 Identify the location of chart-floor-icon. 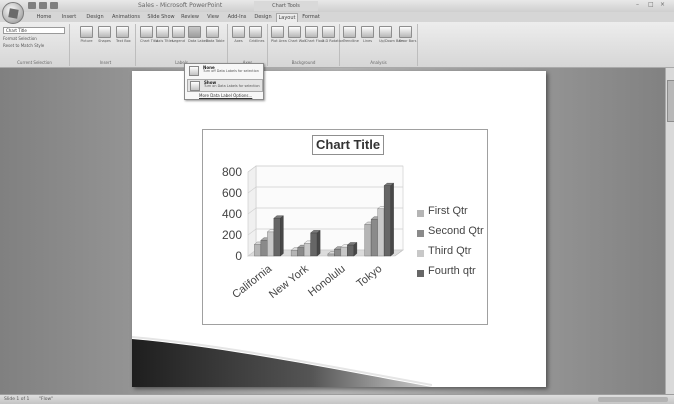
(311, 32).